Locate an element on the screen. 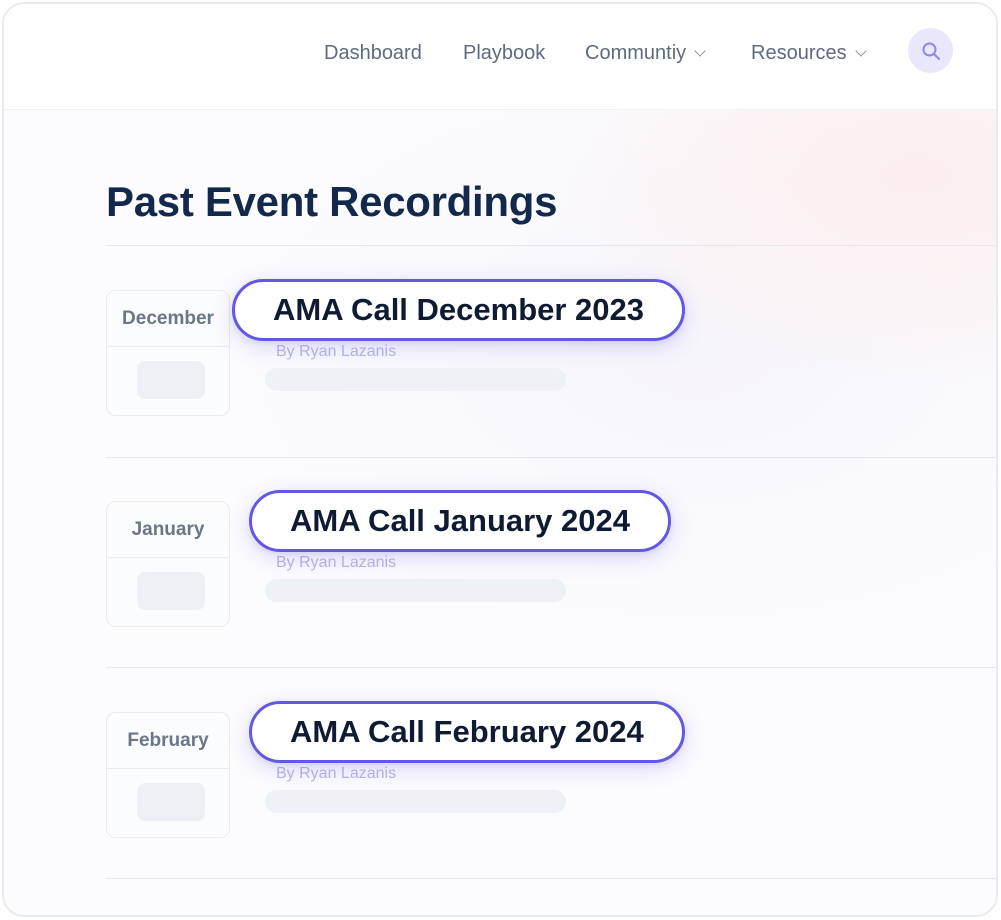 This screenshot has width=1001, height=920. nav-community: Communtiy is located at coordinates (645, 53).